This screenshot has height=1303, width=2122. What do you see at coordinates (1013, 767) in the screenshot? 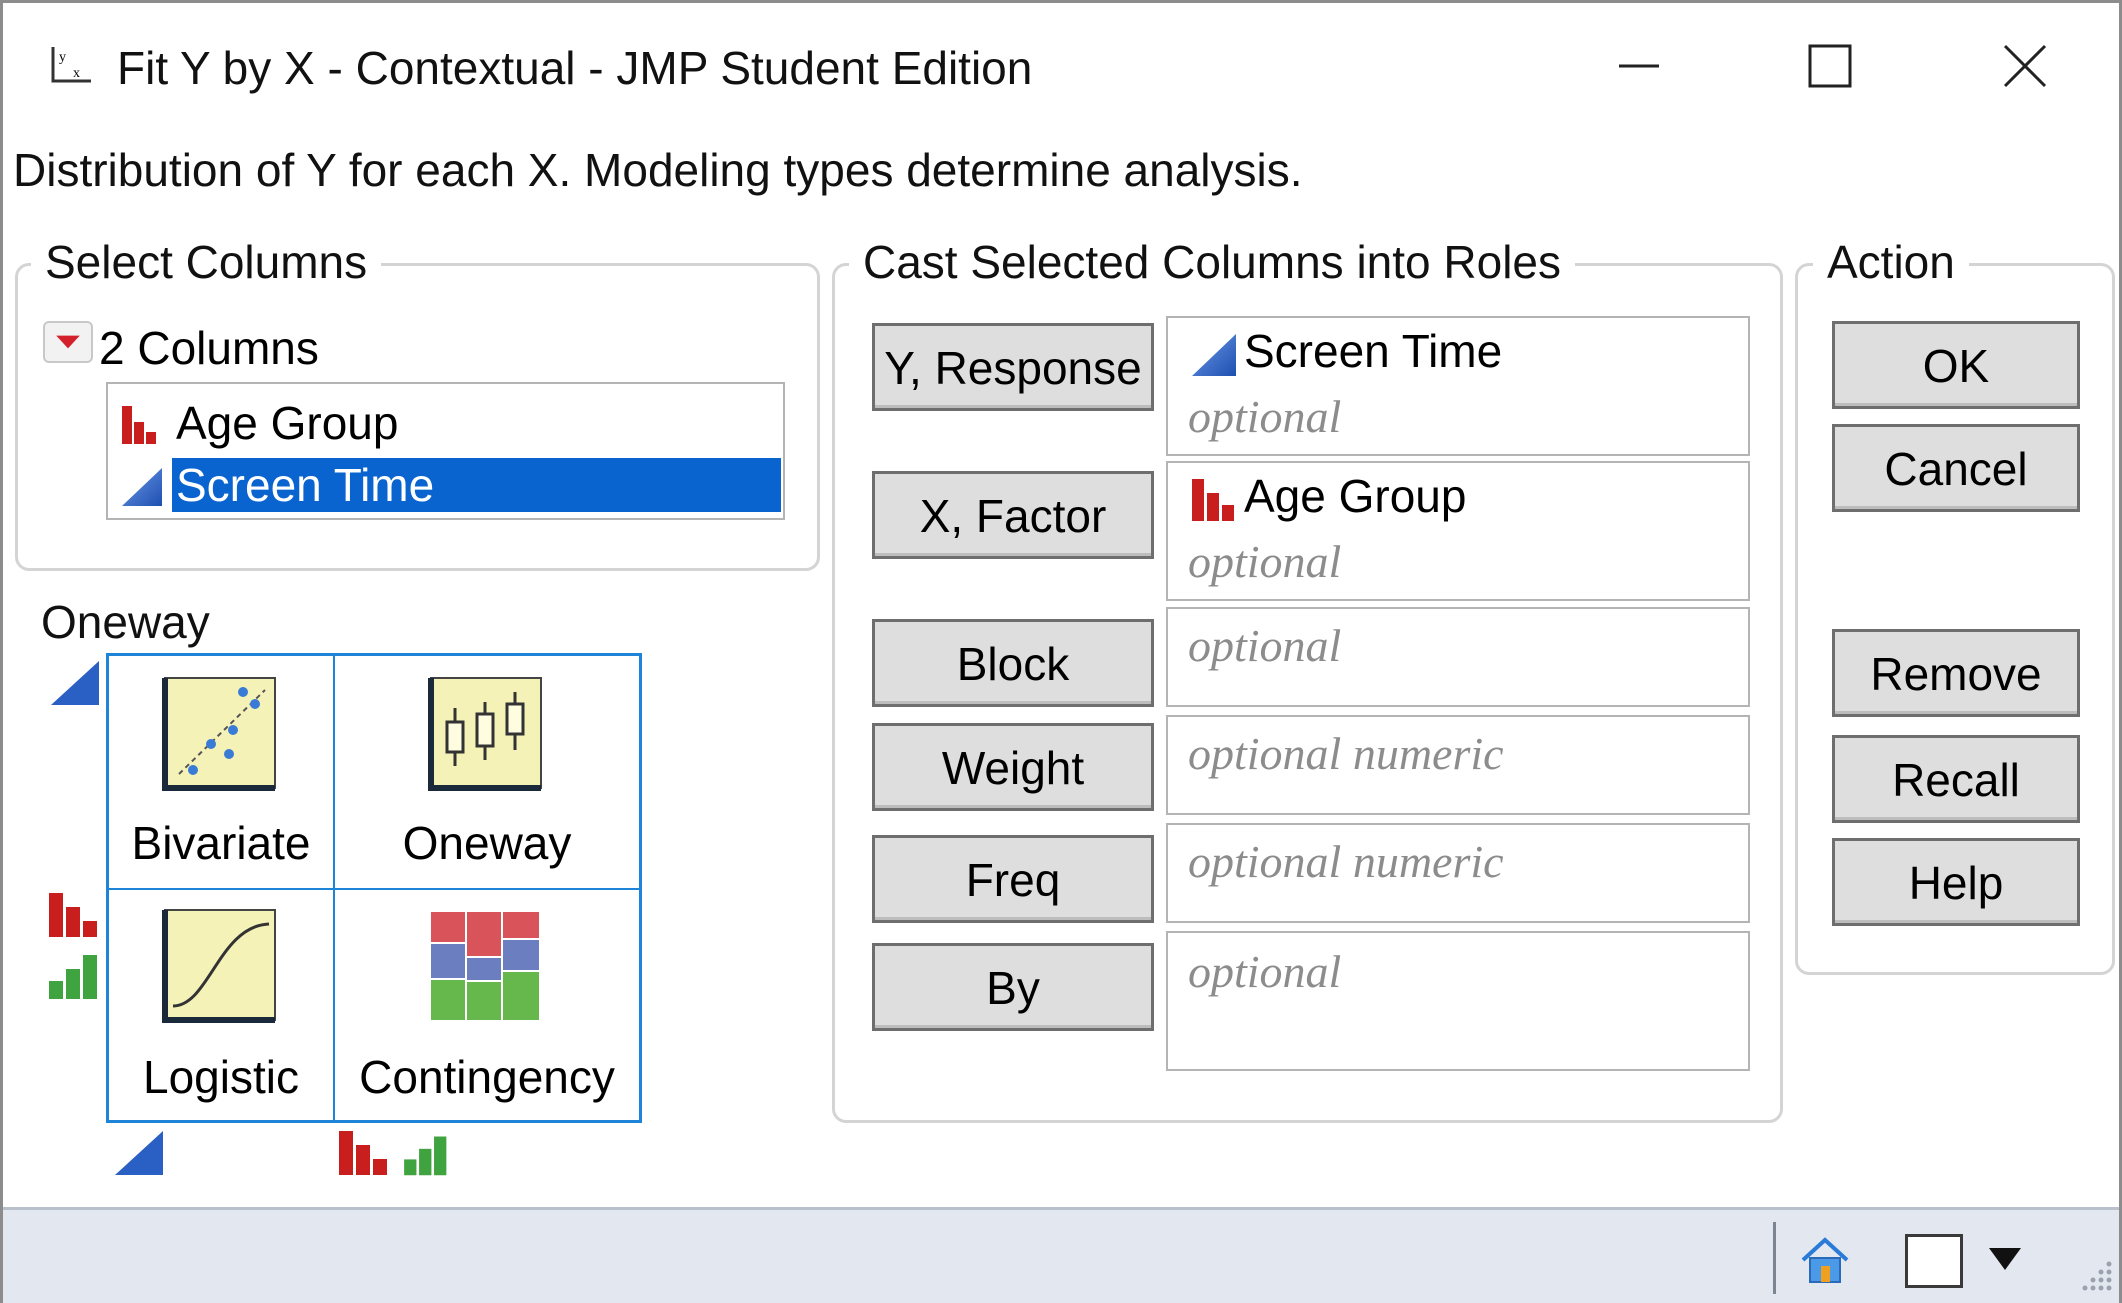
I see `weight-button: Weight` at bounding box center [1013, 767].